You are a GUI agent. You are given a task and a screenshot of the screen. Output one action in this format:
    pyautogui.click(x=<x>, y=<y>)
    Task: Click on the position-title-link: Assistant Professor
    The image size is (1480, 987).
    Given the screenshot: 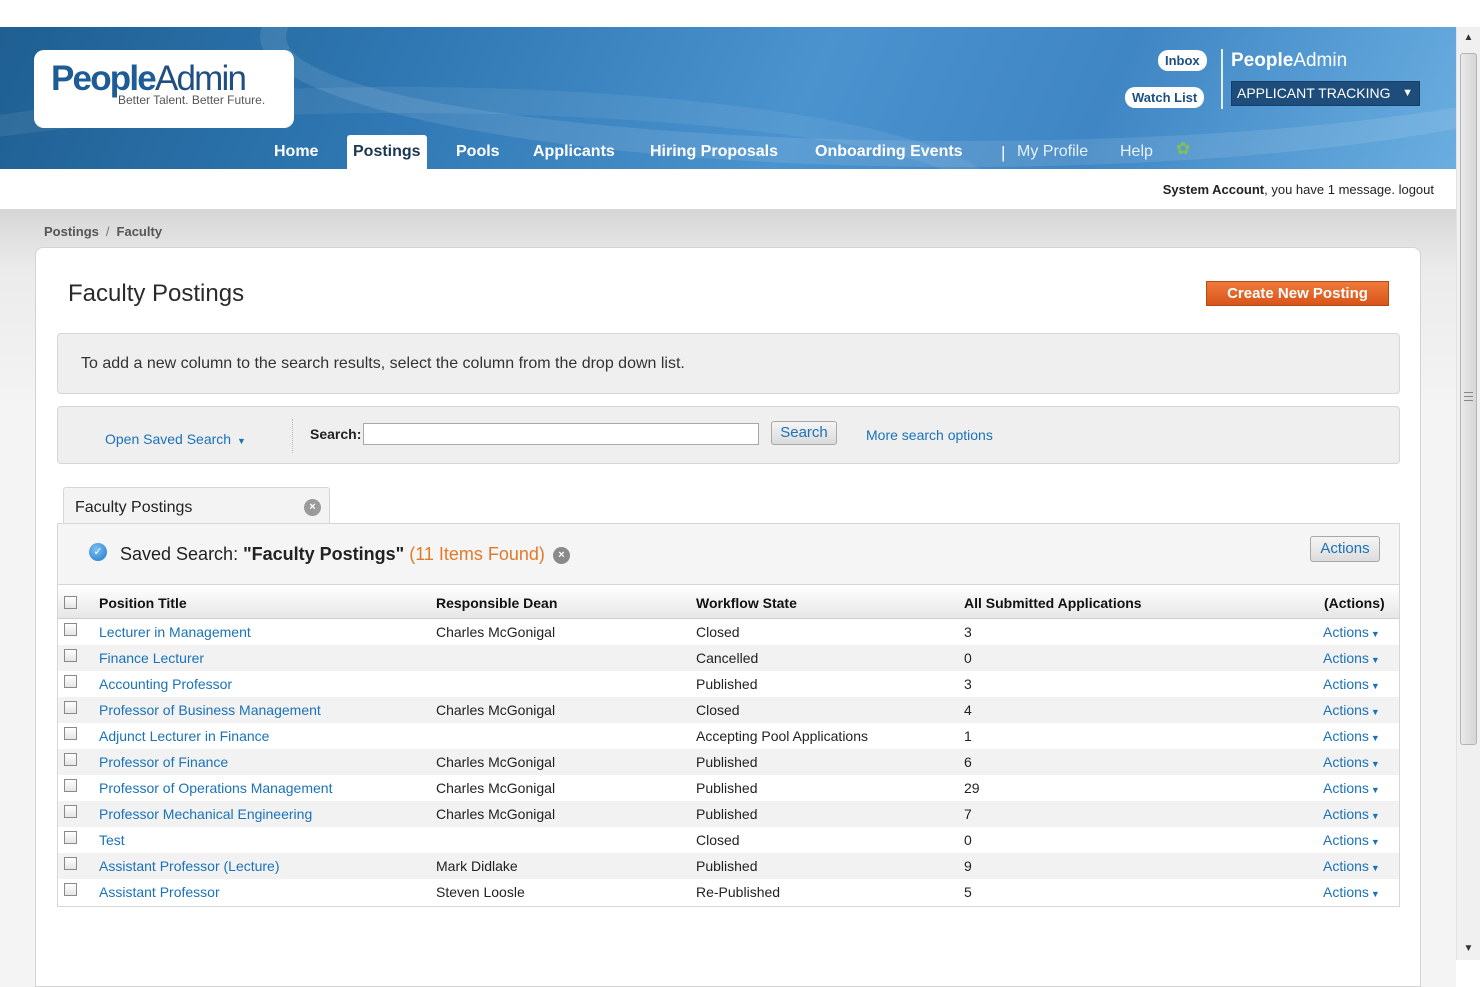 What is the action you would take?
    pyautogui.click(x=159, y=892)
    